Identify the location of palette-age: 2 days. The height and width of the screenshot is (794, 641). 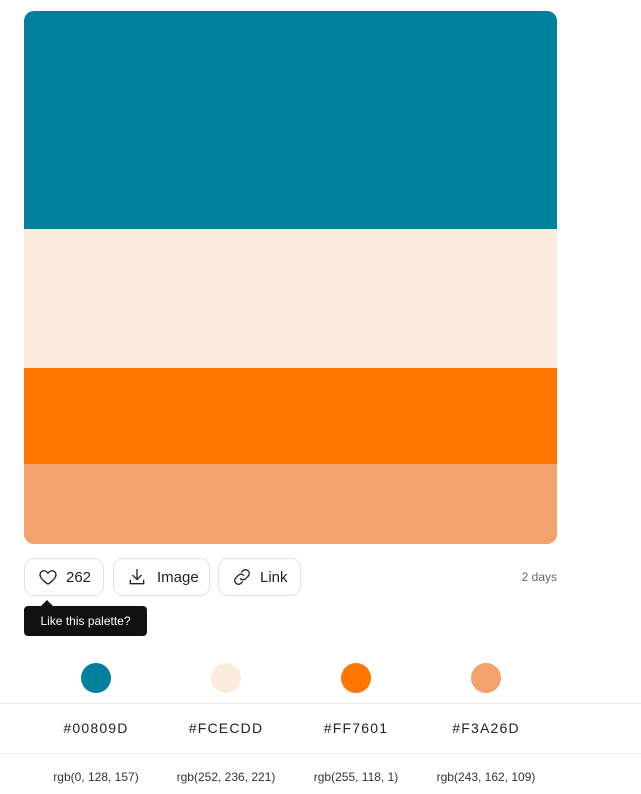
(539, 577).